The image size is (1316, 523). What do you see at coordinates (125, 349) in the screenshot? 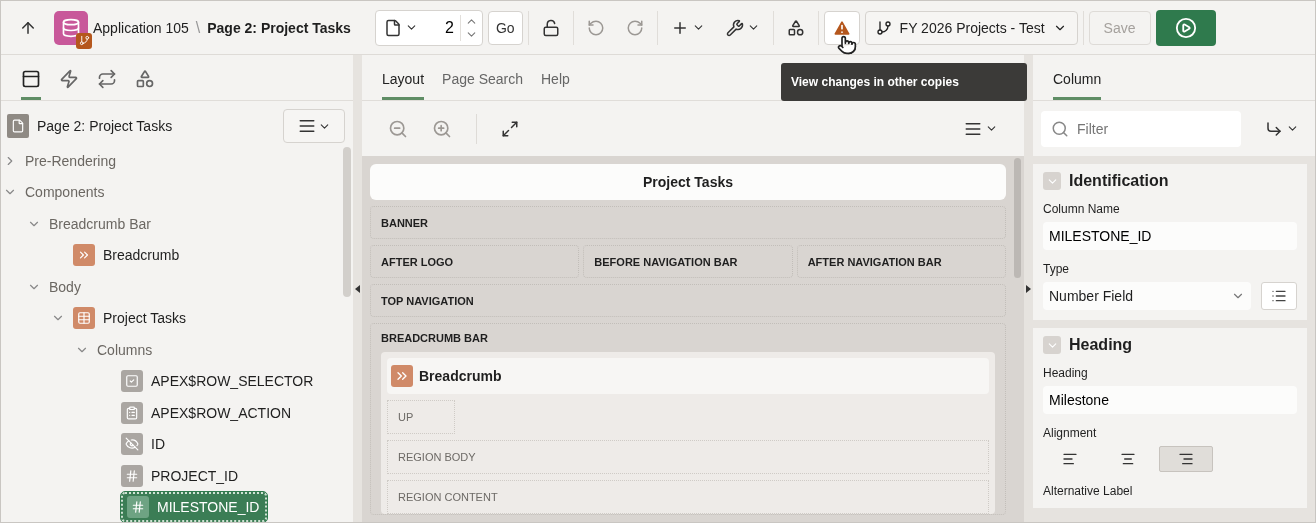
I see `tree-node: Columns` at bounding box center [125, 349].